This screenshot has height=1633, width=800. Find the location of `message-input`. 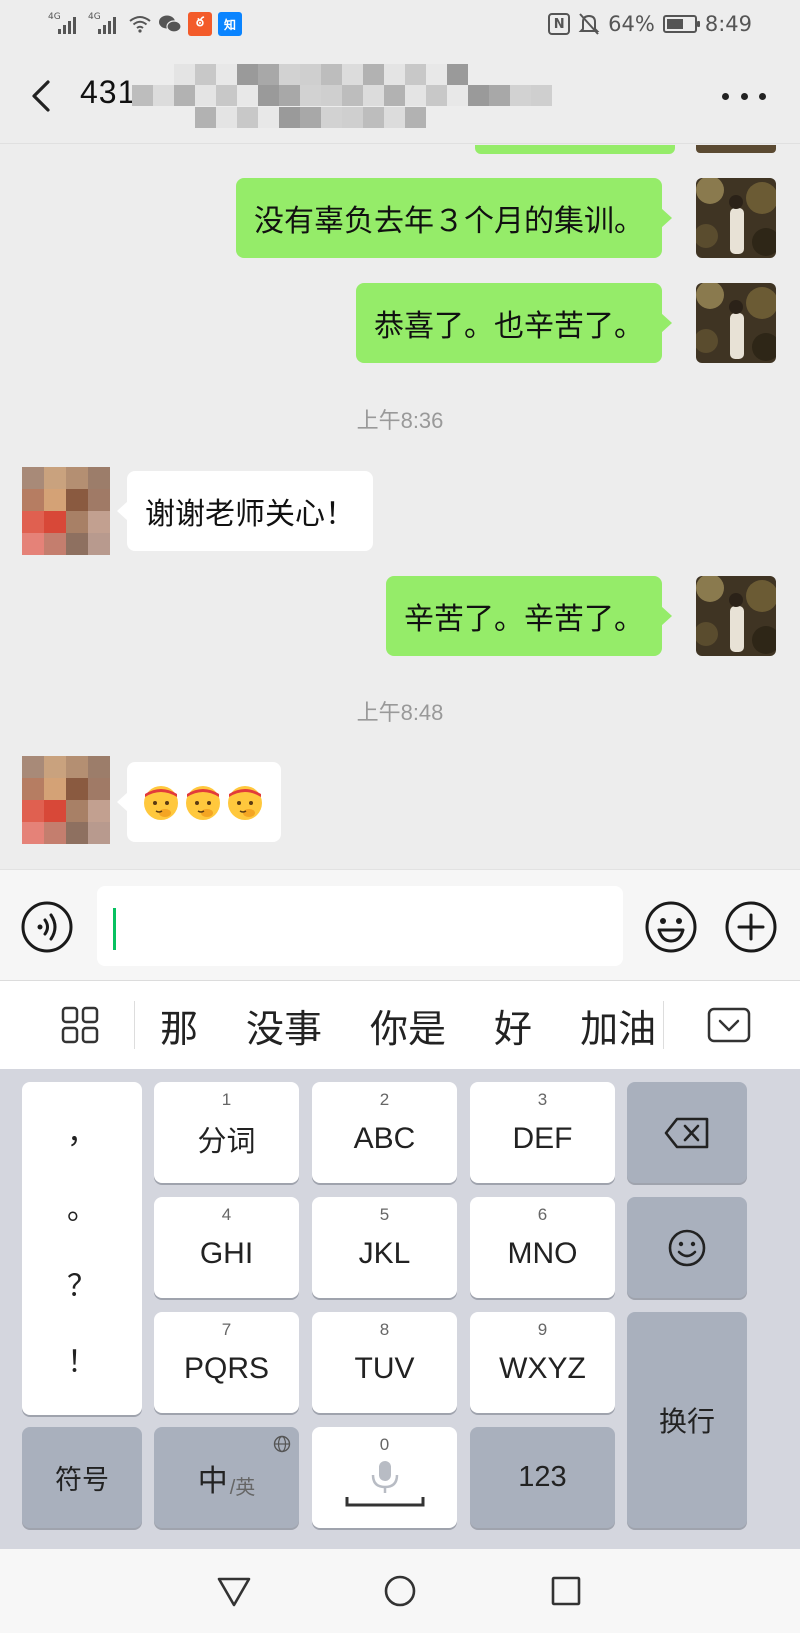

message-input is located at coordinates (360, 926).